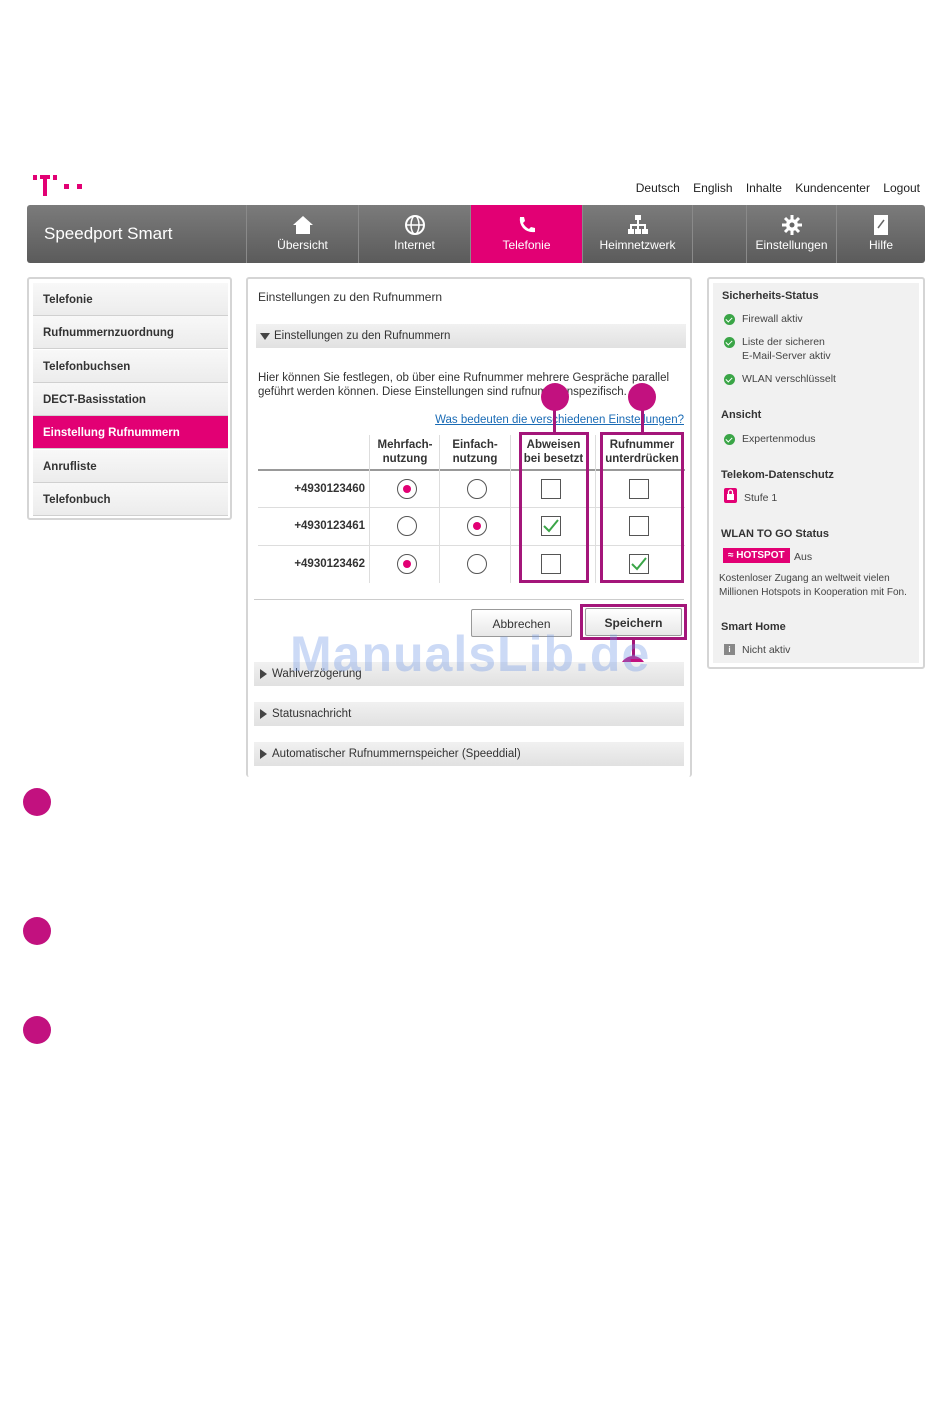 This screenshot has height=1425, width=950. I want to click on smarthome-state: Nicht aktiv, so click(766, 650).